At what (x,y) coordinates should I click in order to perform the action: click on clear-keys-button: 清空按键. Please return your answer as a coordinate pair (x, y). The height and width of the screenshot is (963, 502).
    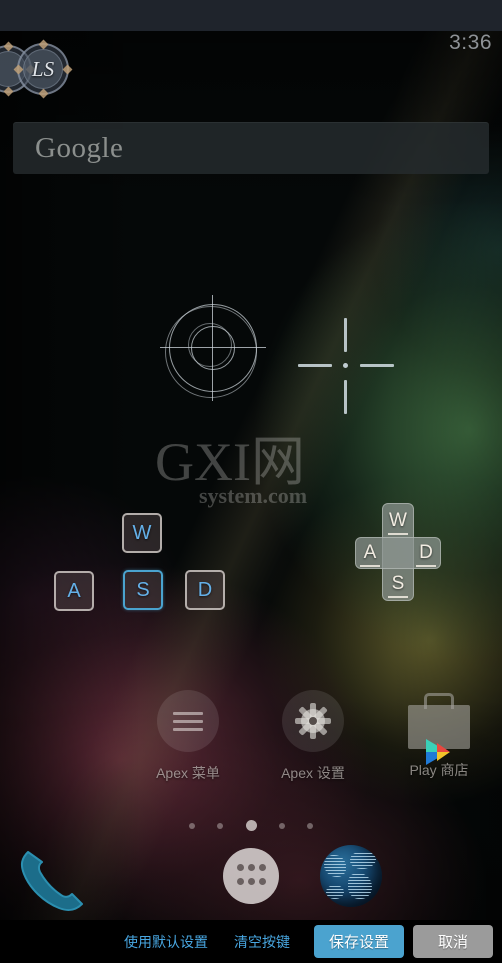
    Looking at the image, I should click on (262, 942).